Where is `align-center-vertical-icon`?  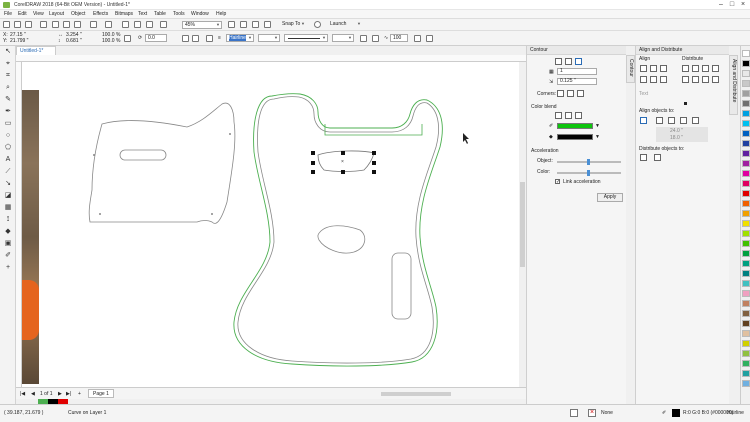 align-center-vertical-icon is located at coordinates (653, 79).